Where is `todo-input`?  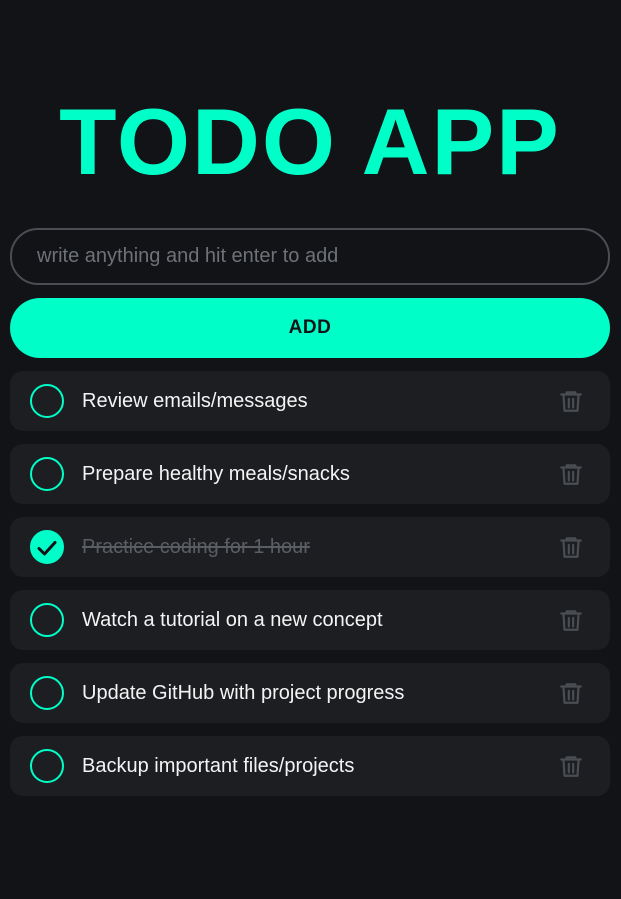
todo-input is located at coordinates (310, 256).